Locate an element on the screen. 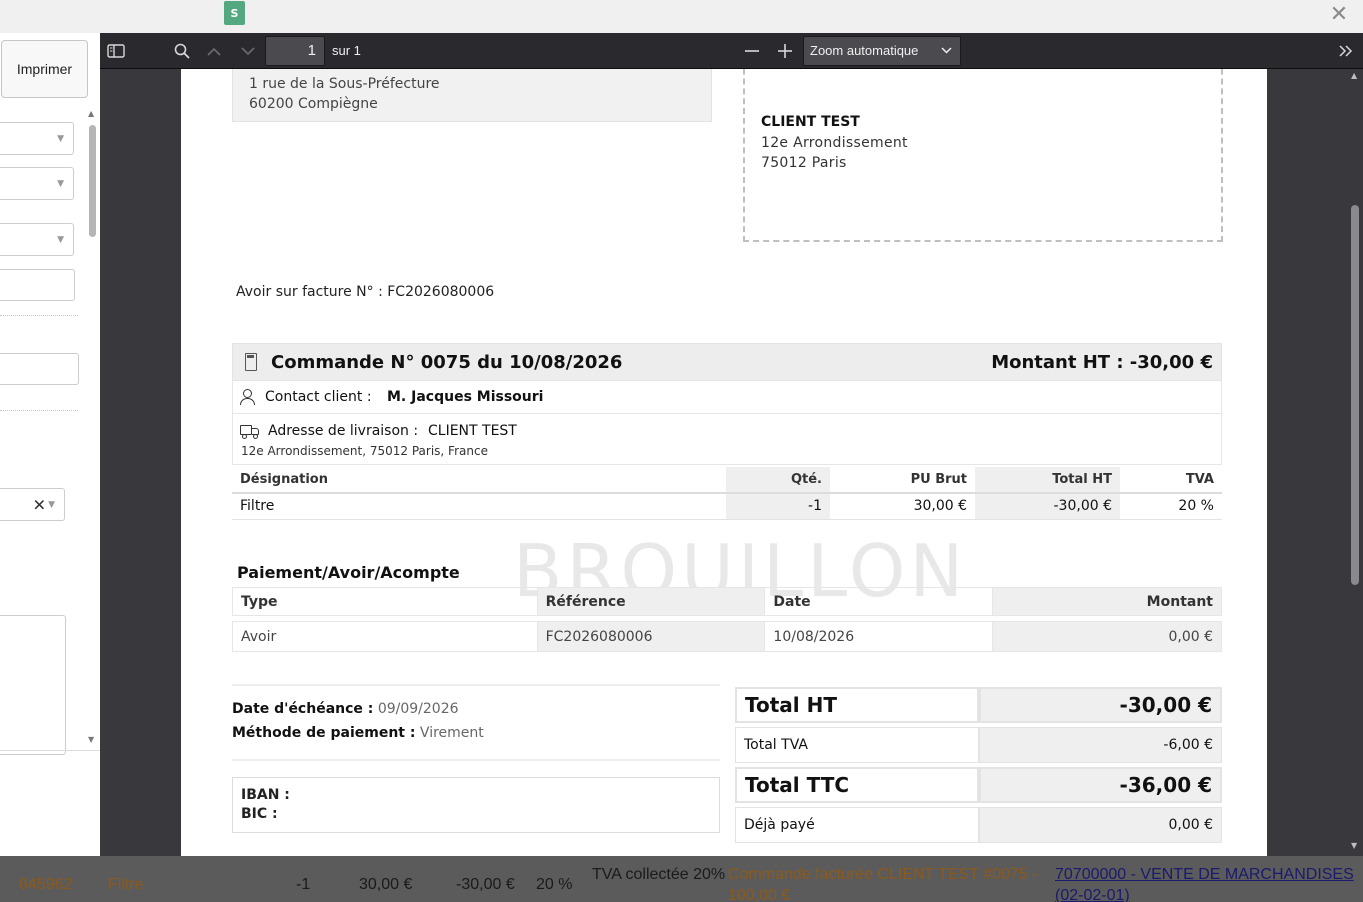 Image resolution: width=1363 pixels, height=902 pixels. select-field-3: ▼ is located at coordinates (37, 239).